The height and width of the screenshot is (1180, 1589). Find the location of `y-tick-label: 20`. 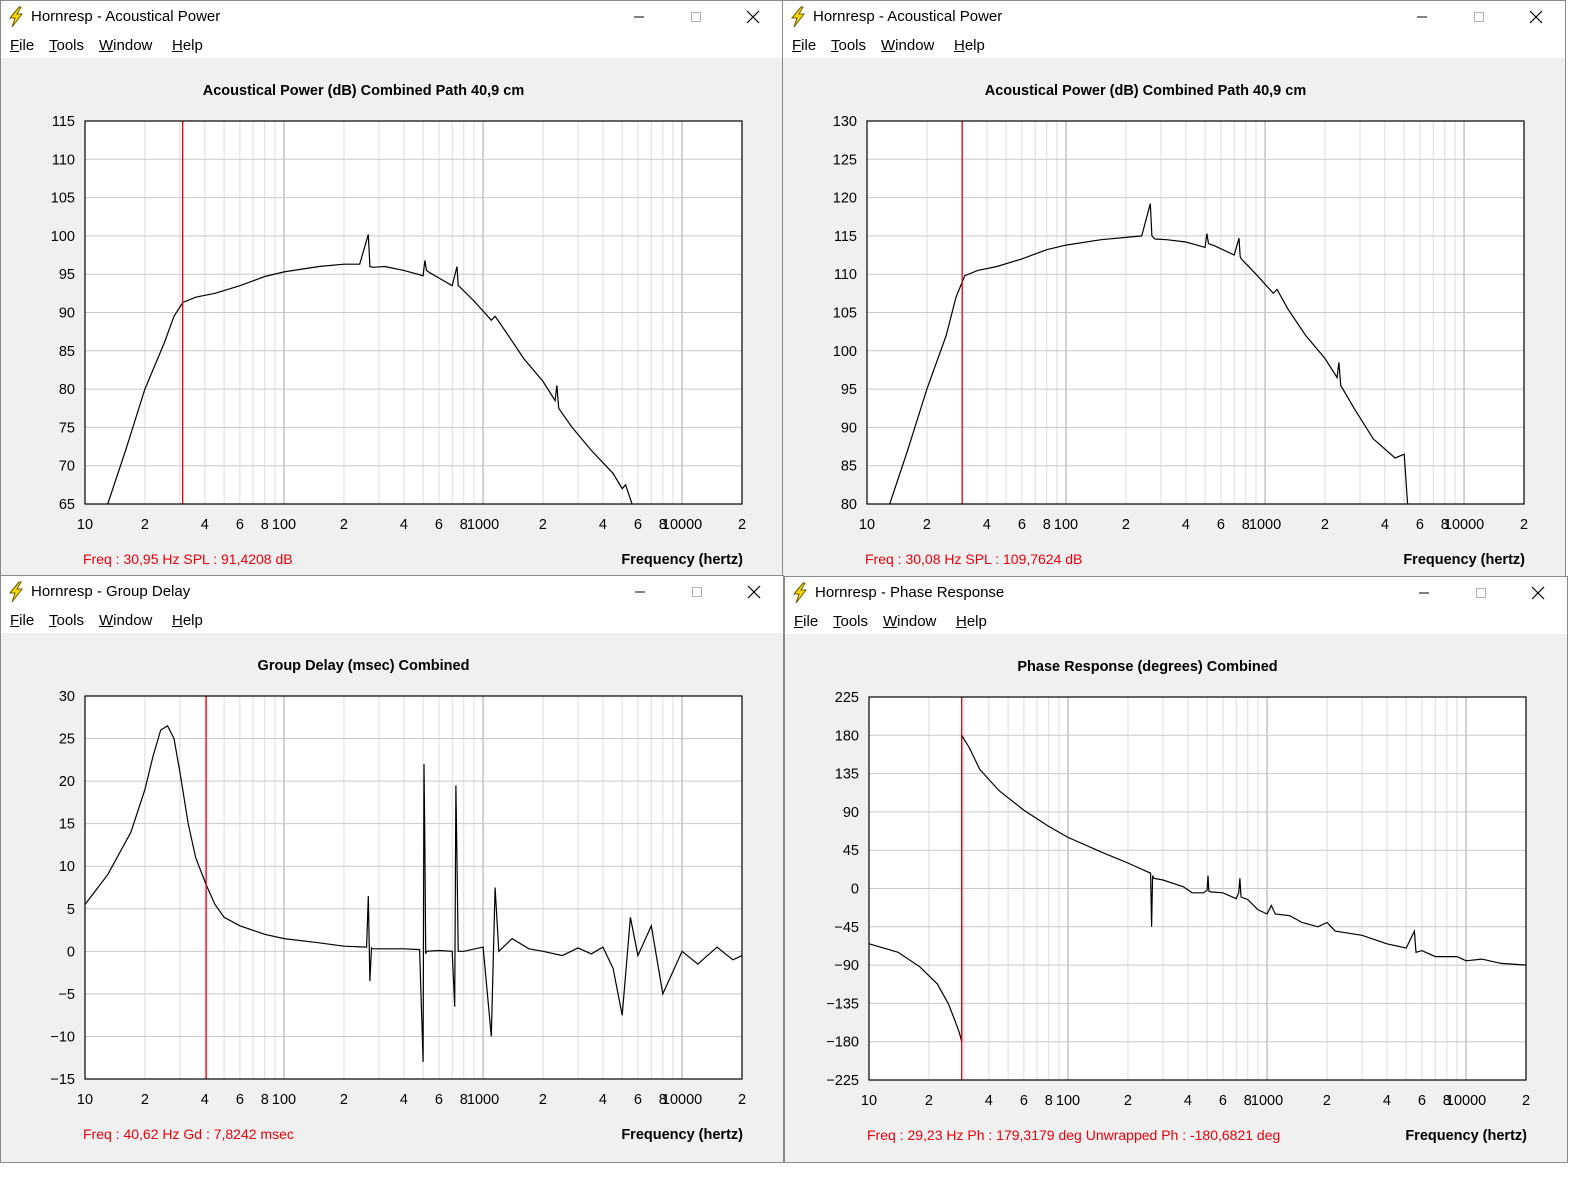

y-tick-label: 20 is located at coordinates (67, 782).